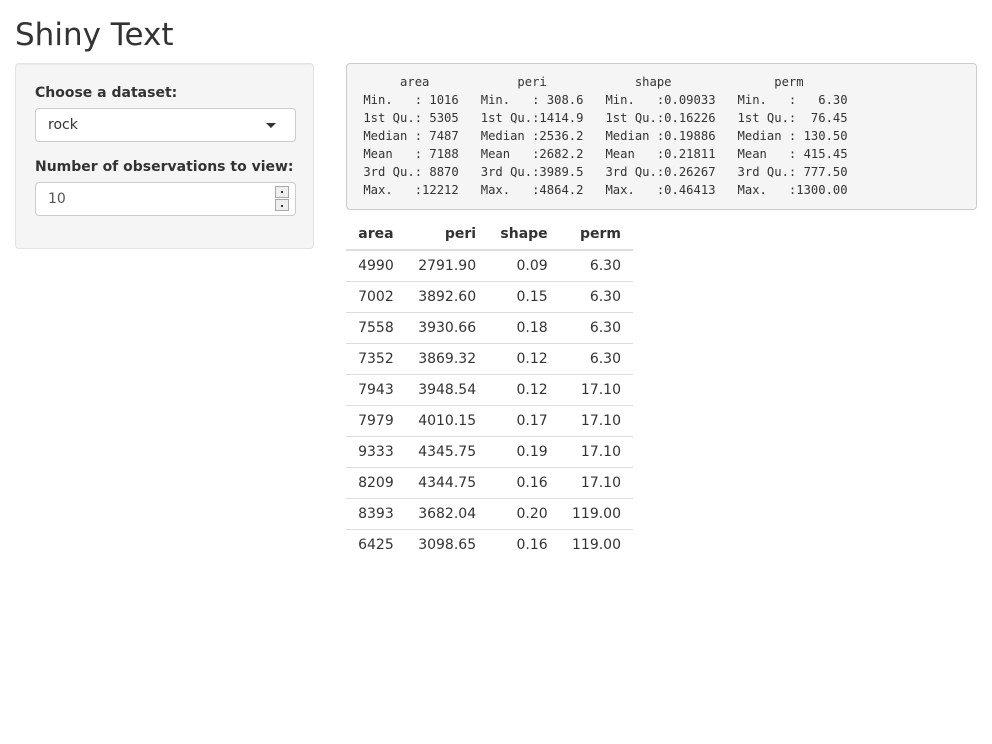 The width and height of the screenshot is (992, 744). What do you see at coordinates (106, 93) in the screenshot?
I see `dataset-label: Choose a dataset:` at bounding box center [106, 93].